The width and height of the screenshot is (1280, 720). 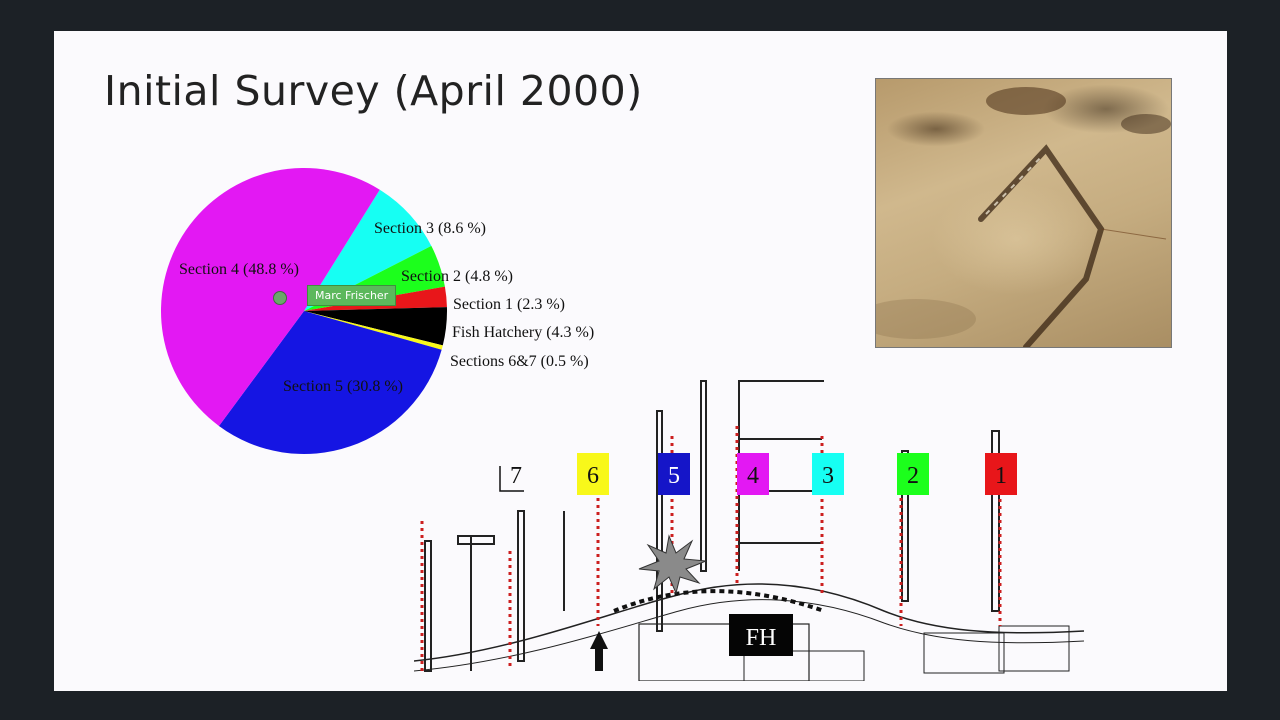 I want to click on pointer-dot, so click(x=280, y=298).